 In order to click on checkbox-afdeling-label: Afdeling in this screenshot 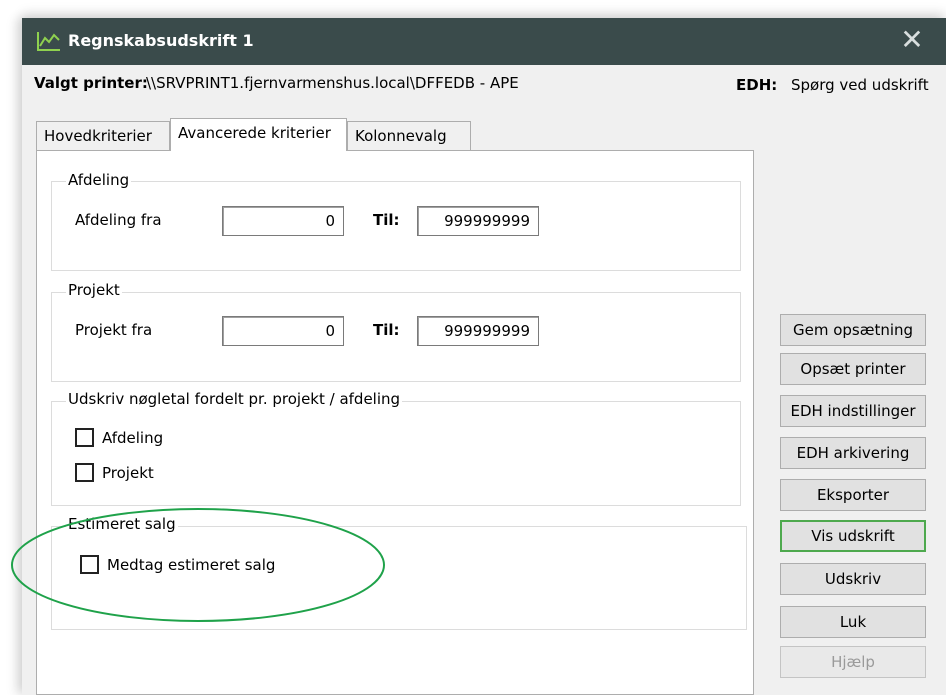, I will do `click(132, 438)`.